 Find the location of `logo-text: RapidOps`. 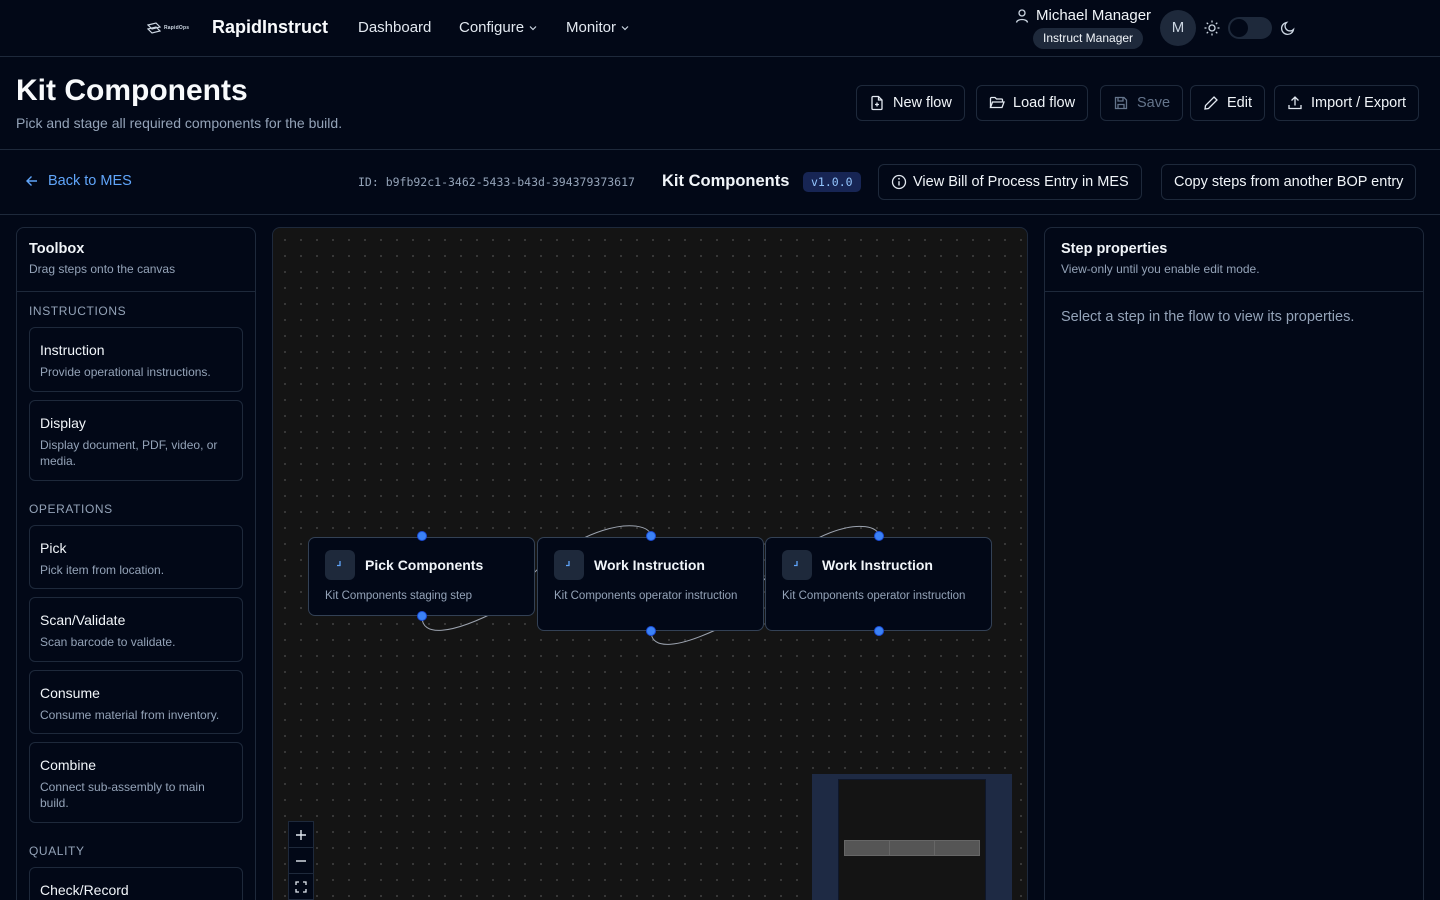

logo-text: RapidOps is located at coordinates (177, 28).